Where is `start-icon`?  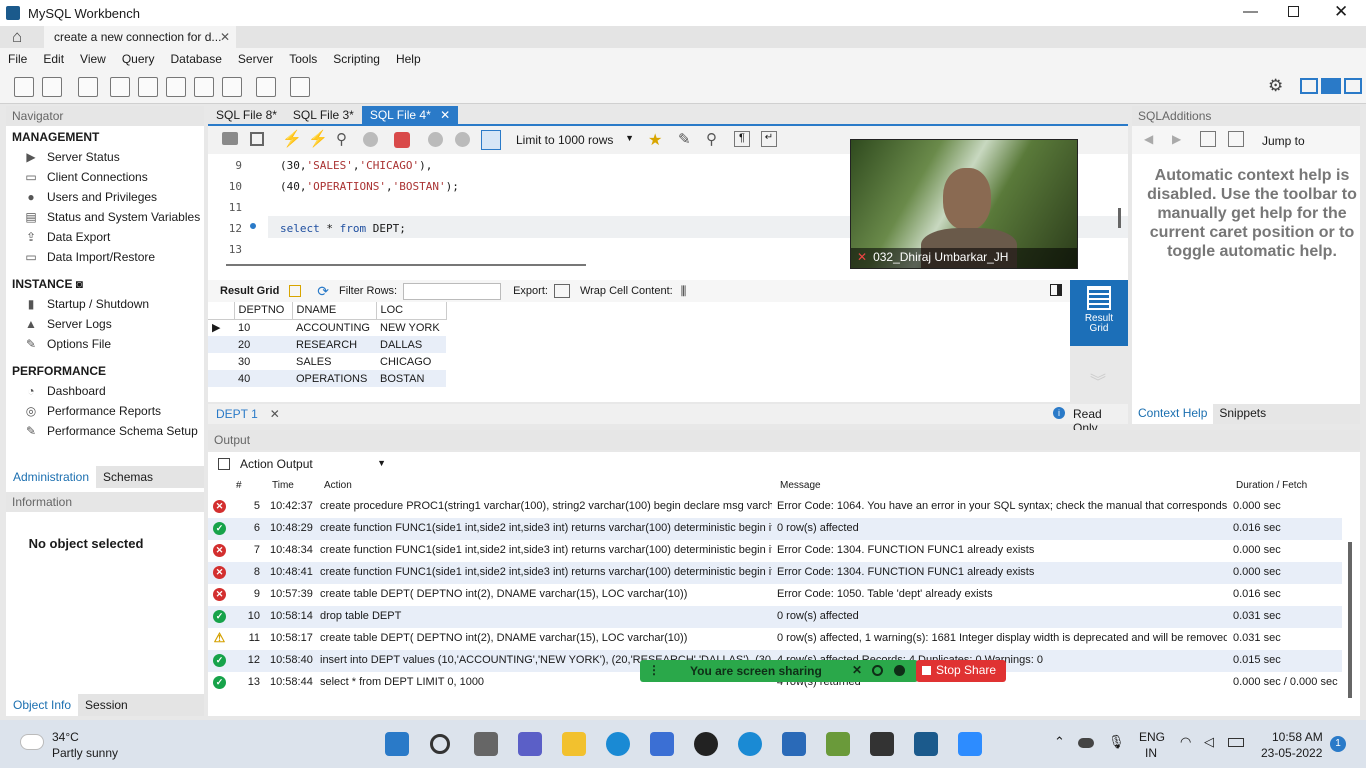
start-icon is located at coordinates (397, 744).